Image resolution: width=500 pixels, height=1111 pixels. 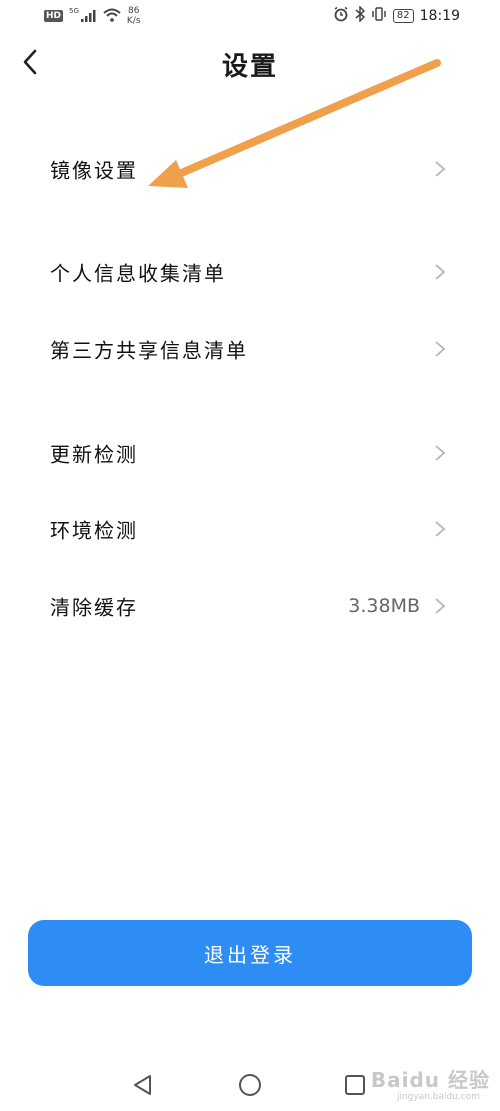 I want to click on speed-unit: K/s, so click(x=133, y=21).